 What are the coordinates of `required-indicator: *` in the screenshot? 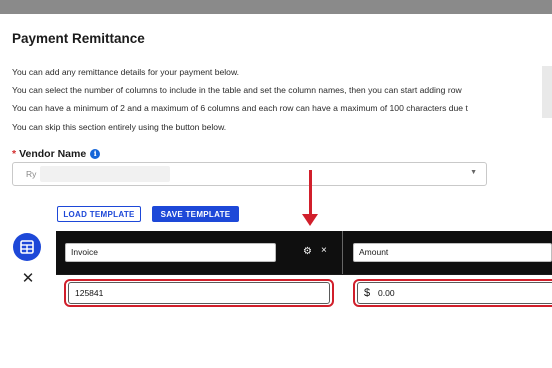 It's located at (14, 154).